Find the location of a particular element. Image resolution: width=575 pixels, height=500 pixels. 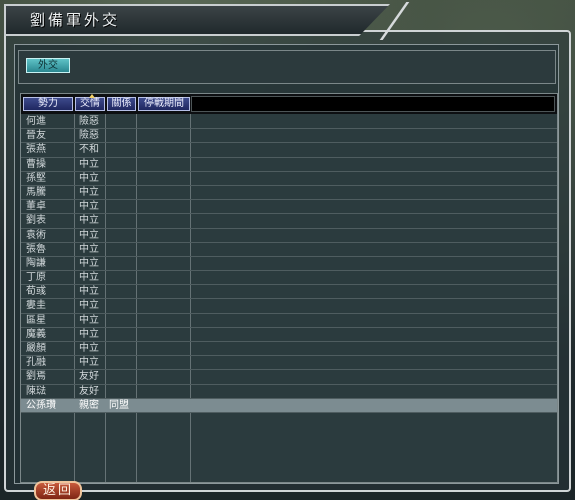

cell-force: 婁圭 is located at coordinates (36, 306).